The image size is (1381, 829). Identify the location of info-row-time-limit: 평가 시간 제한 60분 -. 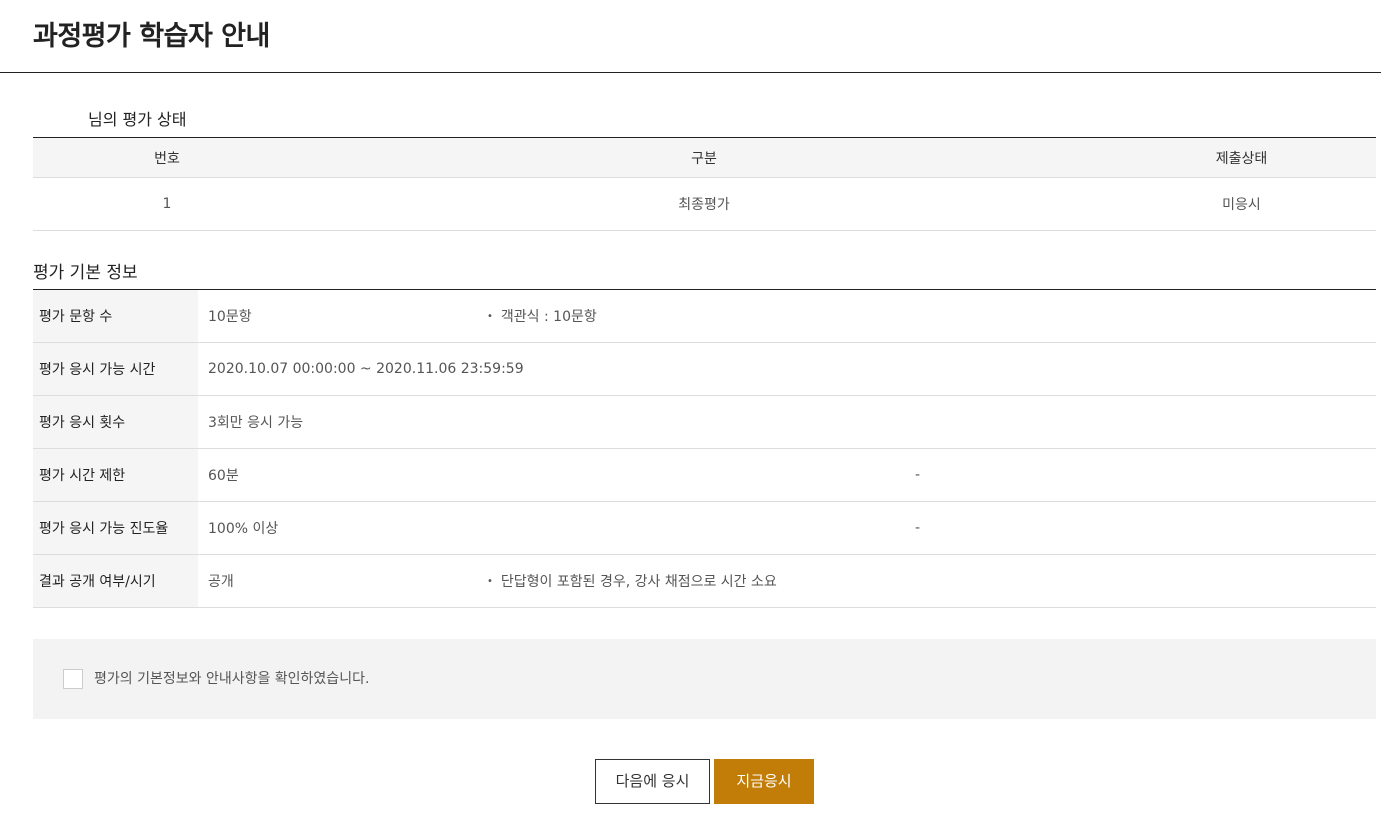
(704, 475).